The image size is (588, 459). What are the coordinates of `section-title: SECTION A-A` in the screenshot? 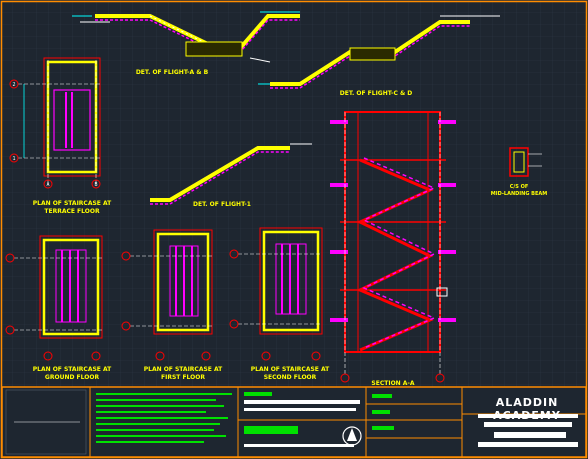 It's located at (392, 383).